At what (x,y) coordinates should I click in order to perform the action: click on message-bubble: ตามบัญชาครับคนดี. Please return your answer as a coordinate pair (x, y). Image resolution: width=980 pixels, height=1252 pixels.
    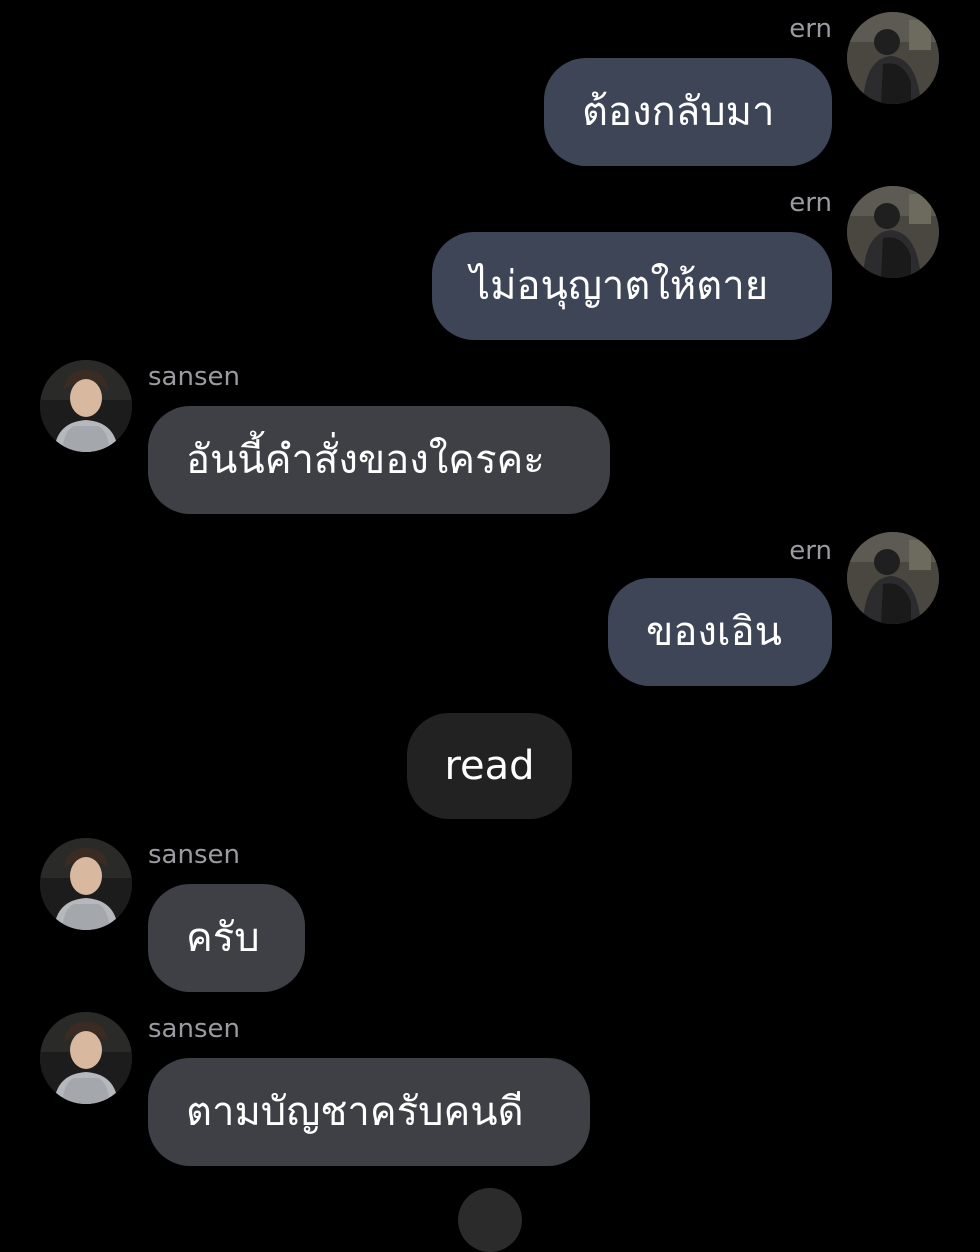
    Looking at the image, I should click on (369, 1112).